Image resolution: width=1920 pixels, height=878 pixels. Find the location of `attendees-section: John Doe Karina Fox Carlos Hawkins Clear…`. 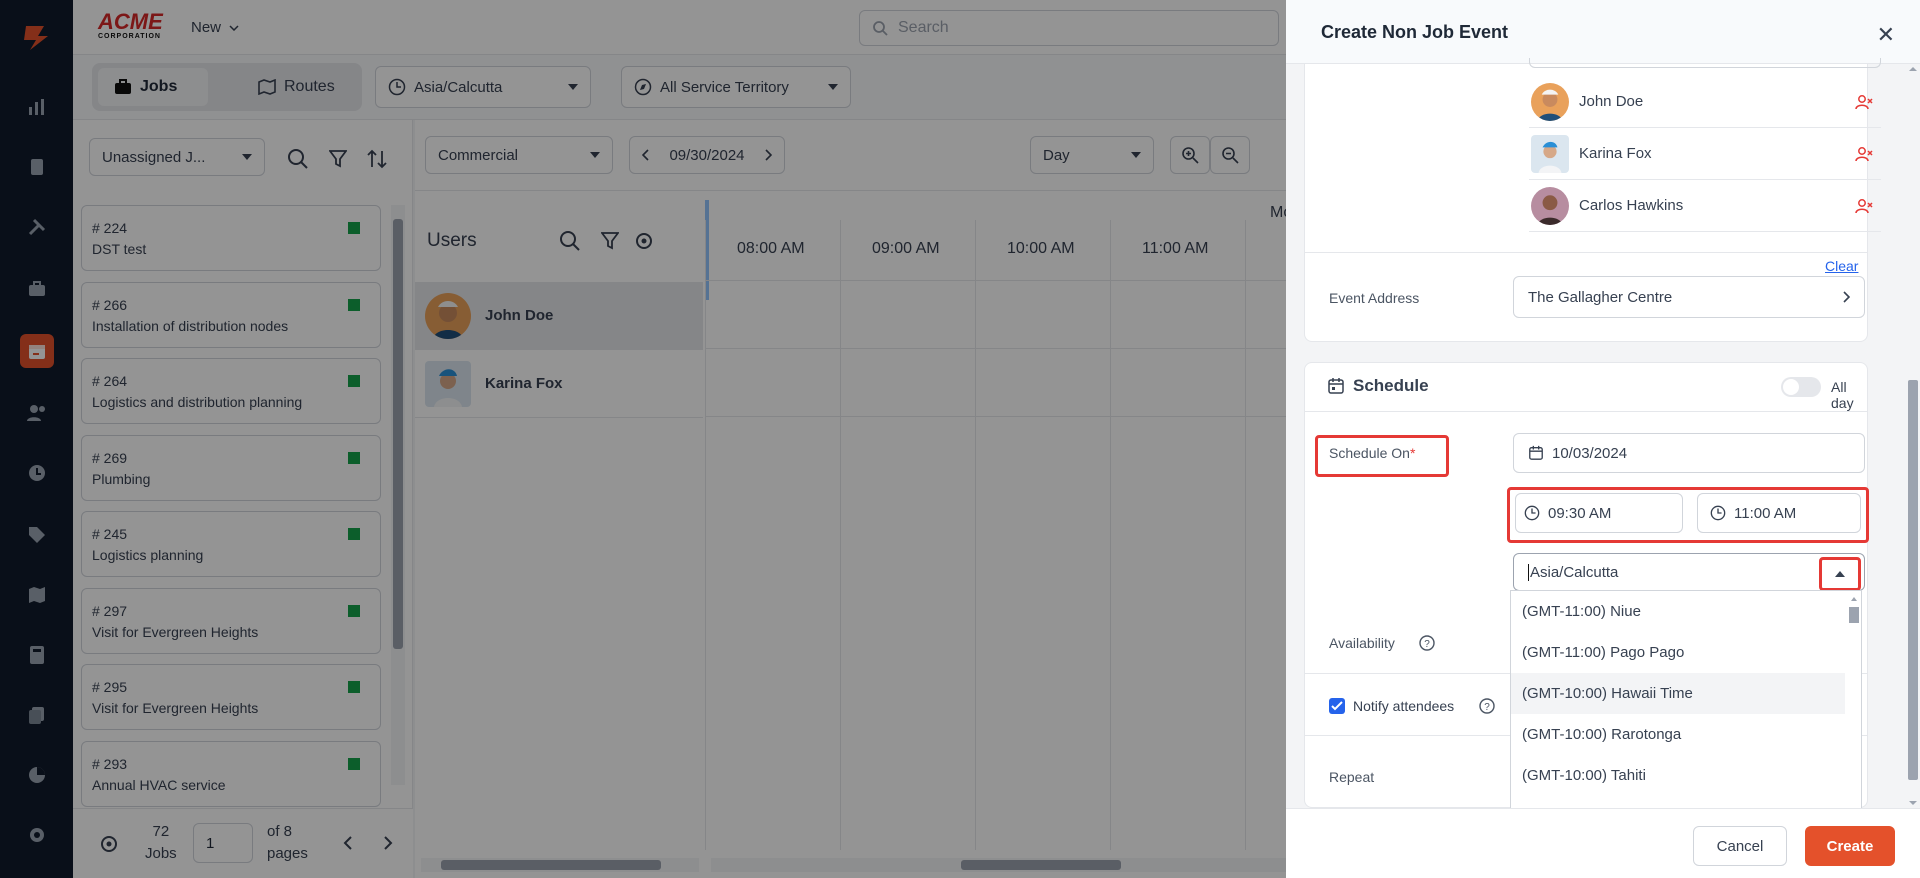

attendees-section: John Doe Karina Fox Carlos Hawkins Clear… is located at coordinates (1592, 200).